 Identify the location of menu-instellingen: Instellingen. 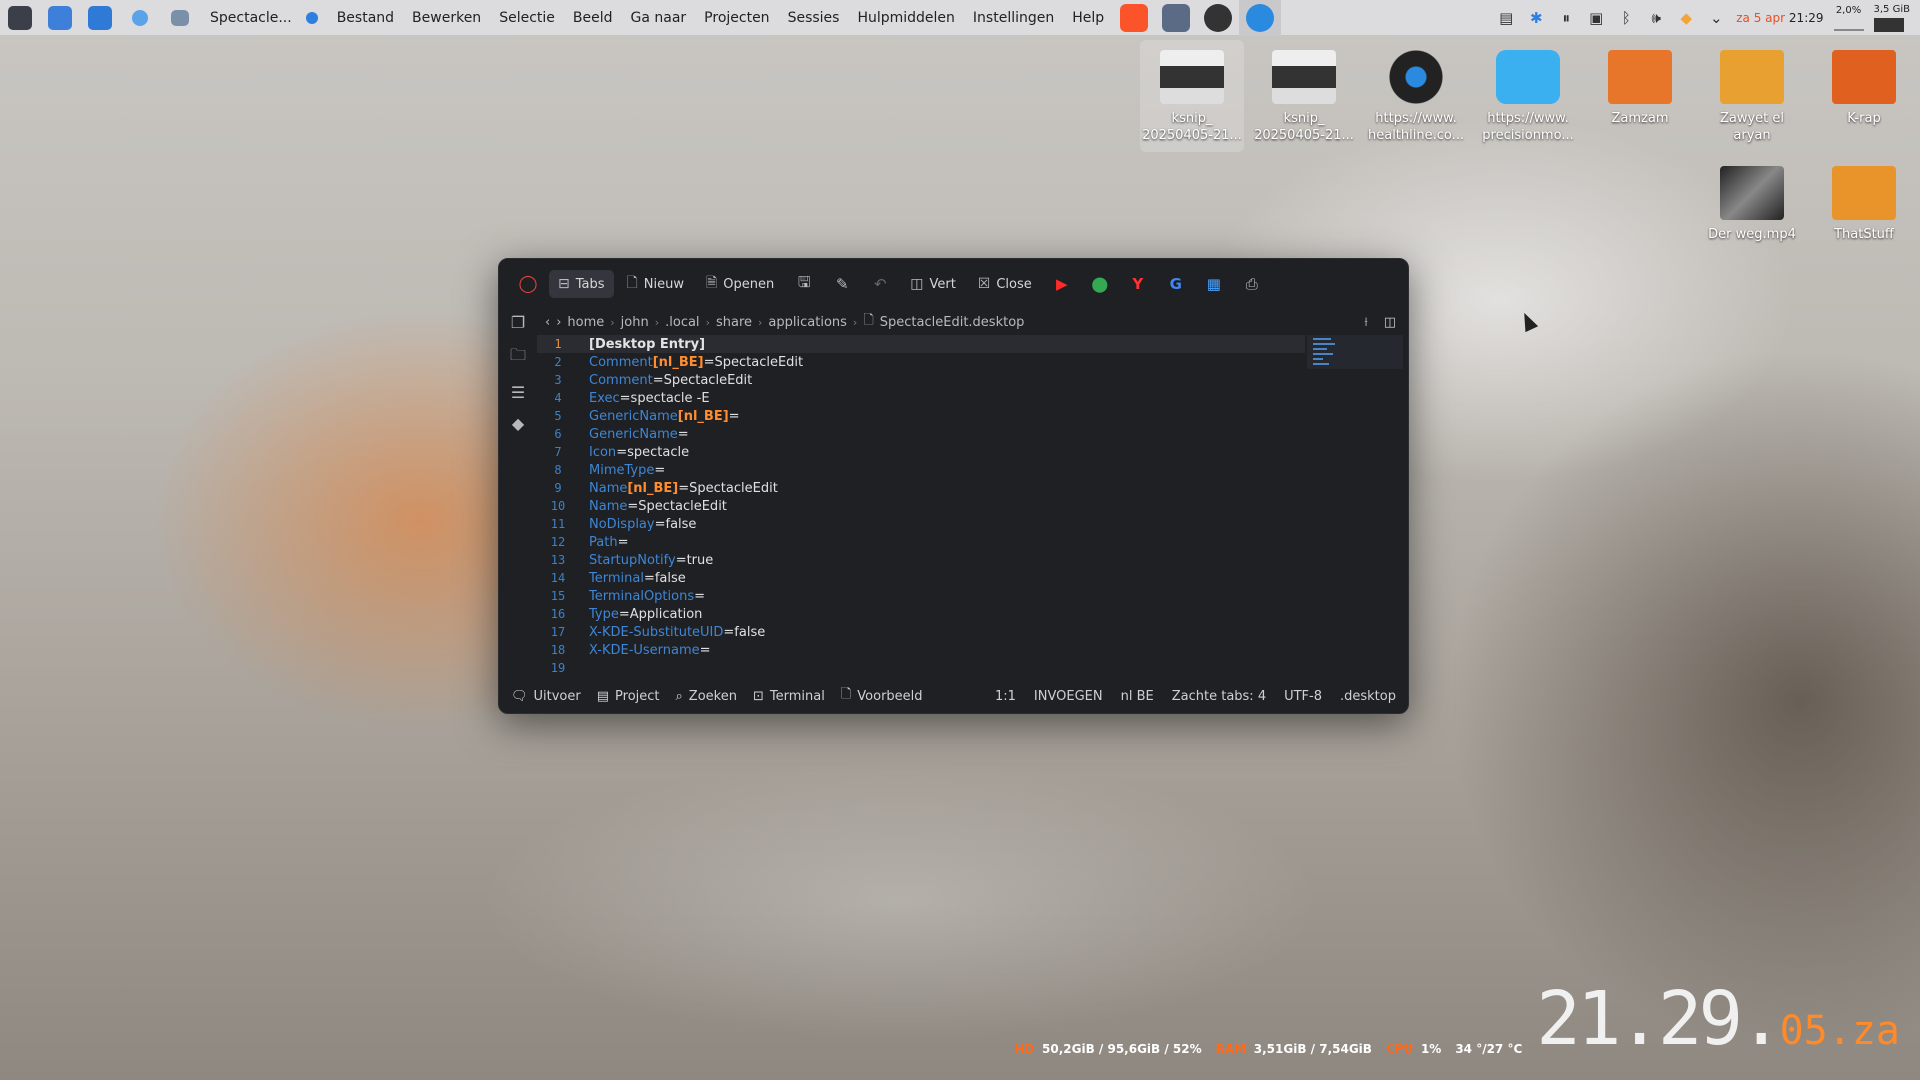
(1013, 18).